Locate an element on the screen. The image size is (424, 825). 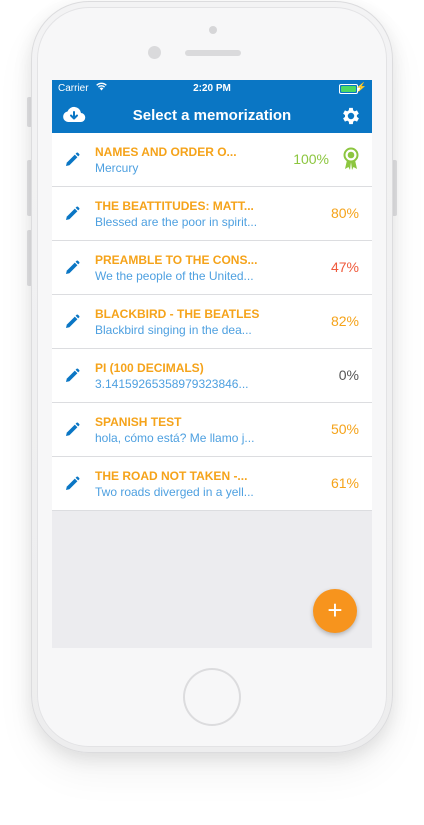
status-bar: Carrier 2:20 PM ⚡ is located at coordinates (212, 89).